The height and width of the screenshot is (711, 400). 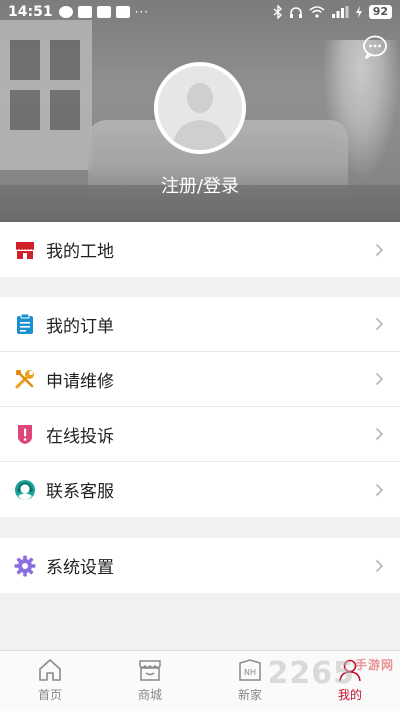 What do you see at coordinates (50, 670) in the screenshot?
I see `home-icon` at bounding box center [50, 670].